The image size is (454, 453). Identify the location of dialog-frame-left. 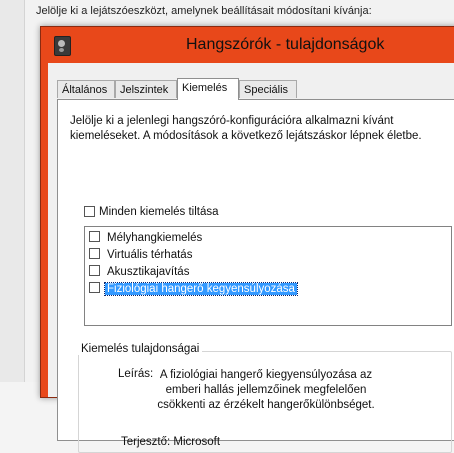
(44, 230).